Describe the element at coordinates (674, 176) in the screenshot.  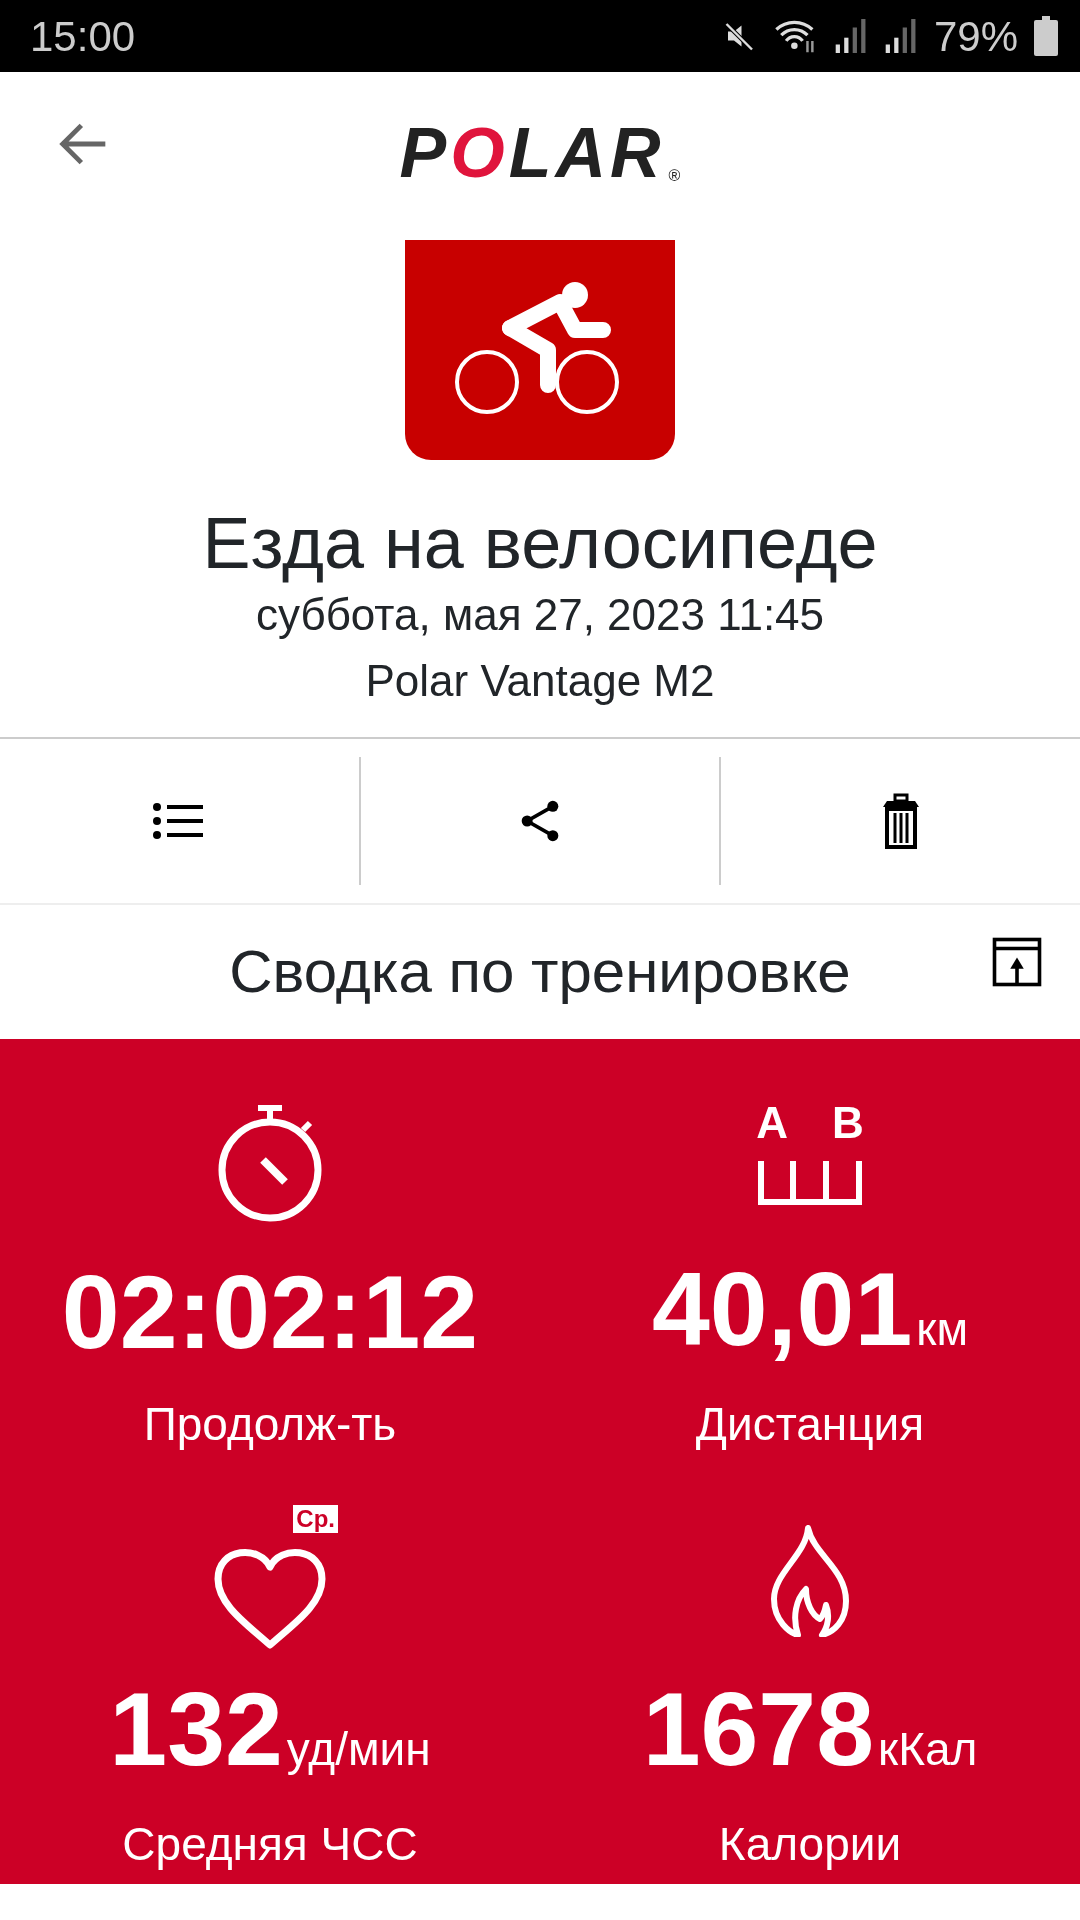
I see `registered-mark: ®` at that location.